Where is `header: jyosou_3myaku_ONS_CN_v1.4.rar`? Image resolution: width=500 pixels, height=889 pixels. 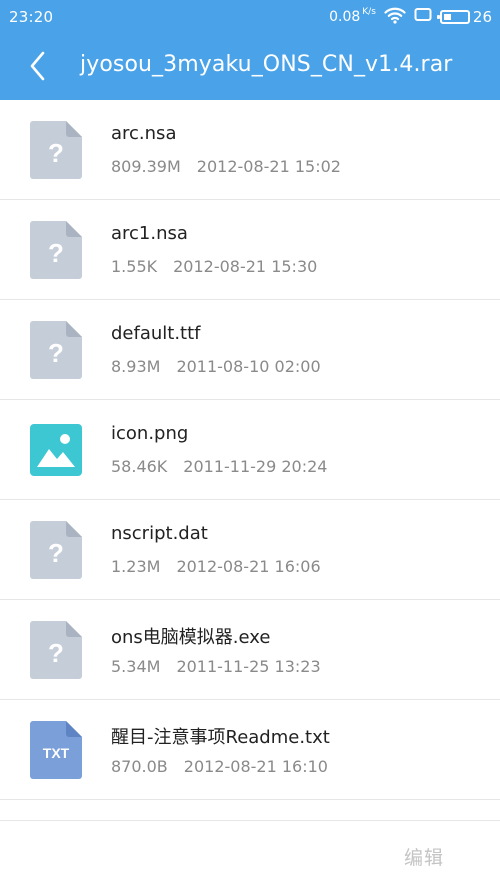 header: jyosou_3myaku_ONS_CN_v1.4.rar is located at coordinates (250, 67).